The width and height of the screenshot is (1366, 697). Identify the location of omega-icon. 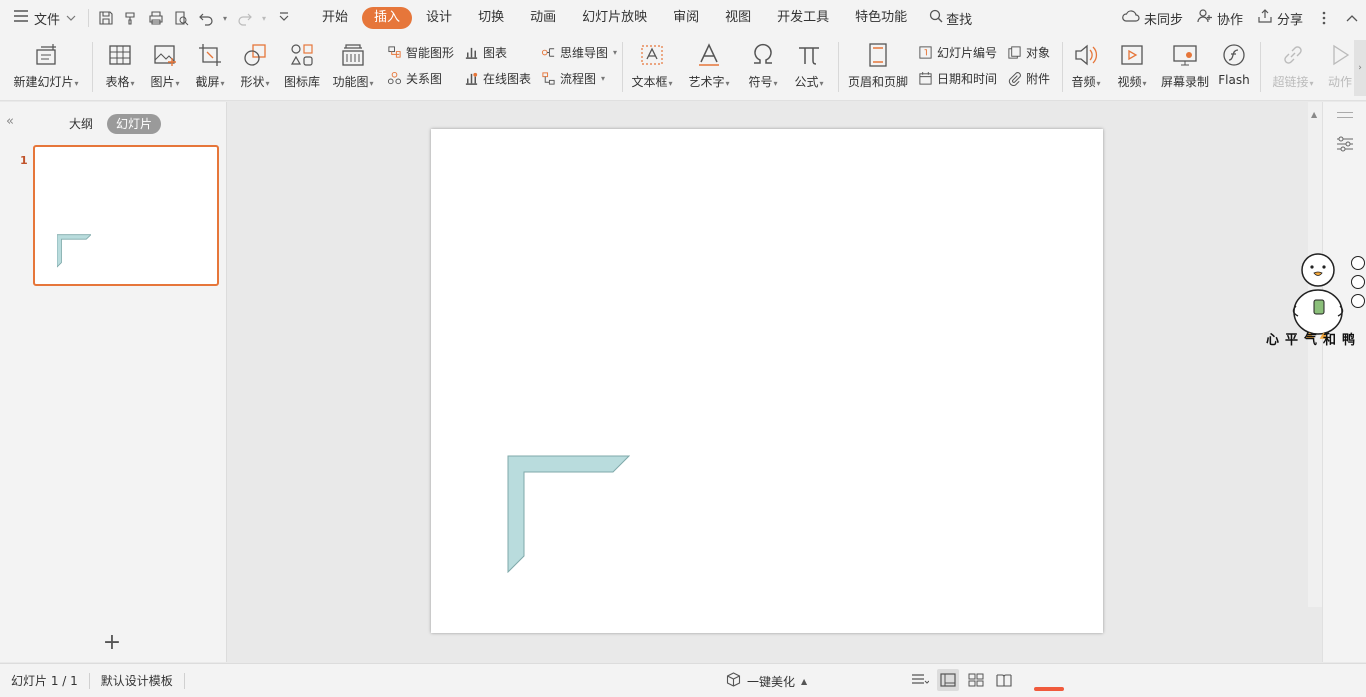
(763, 53).